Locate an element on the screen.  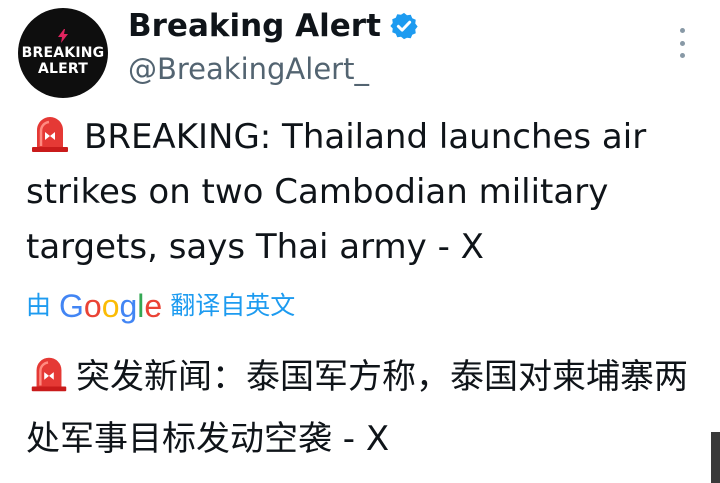
translation-attribution: 由 Google 翻译自英文 is located at coordinates (160, 306).